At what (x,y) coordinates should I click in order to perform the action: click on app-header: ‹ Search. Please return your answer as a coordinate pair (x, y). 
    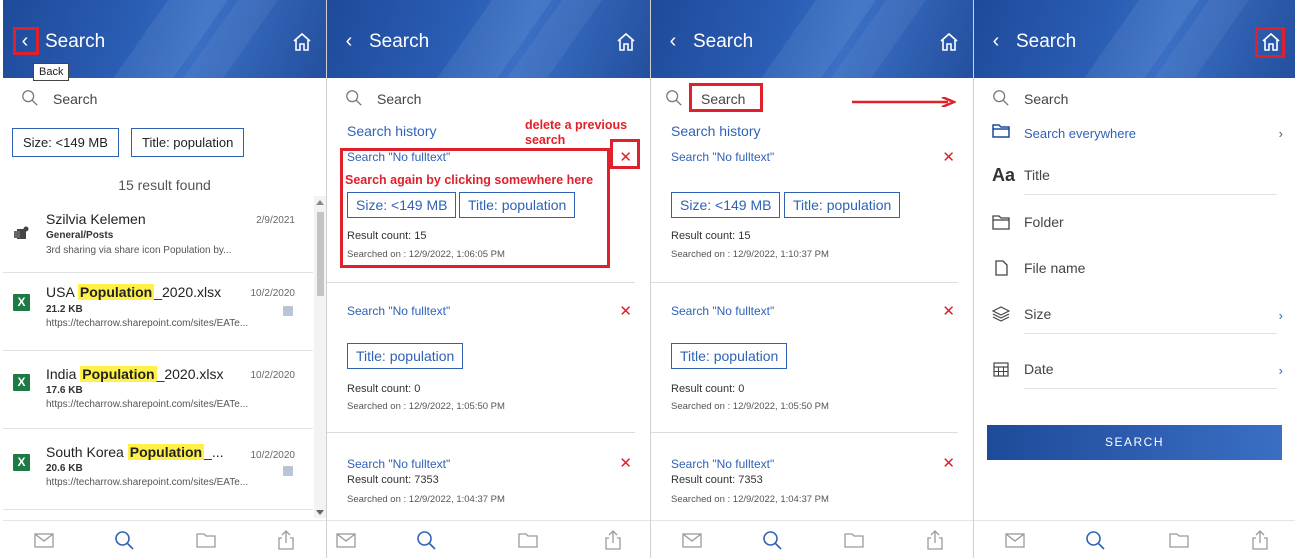
    Looking at the image, I should click on (812, 39).